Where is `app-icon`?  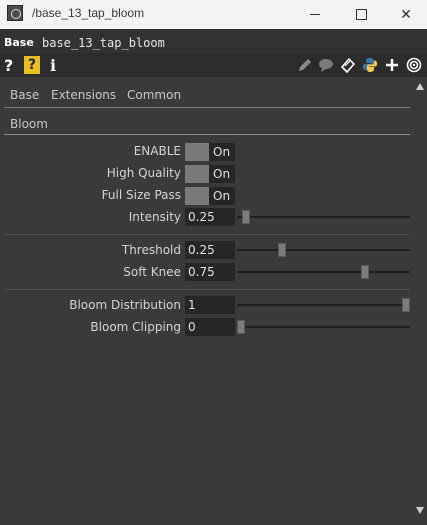
app-icon is located at coordinates (15, 13).